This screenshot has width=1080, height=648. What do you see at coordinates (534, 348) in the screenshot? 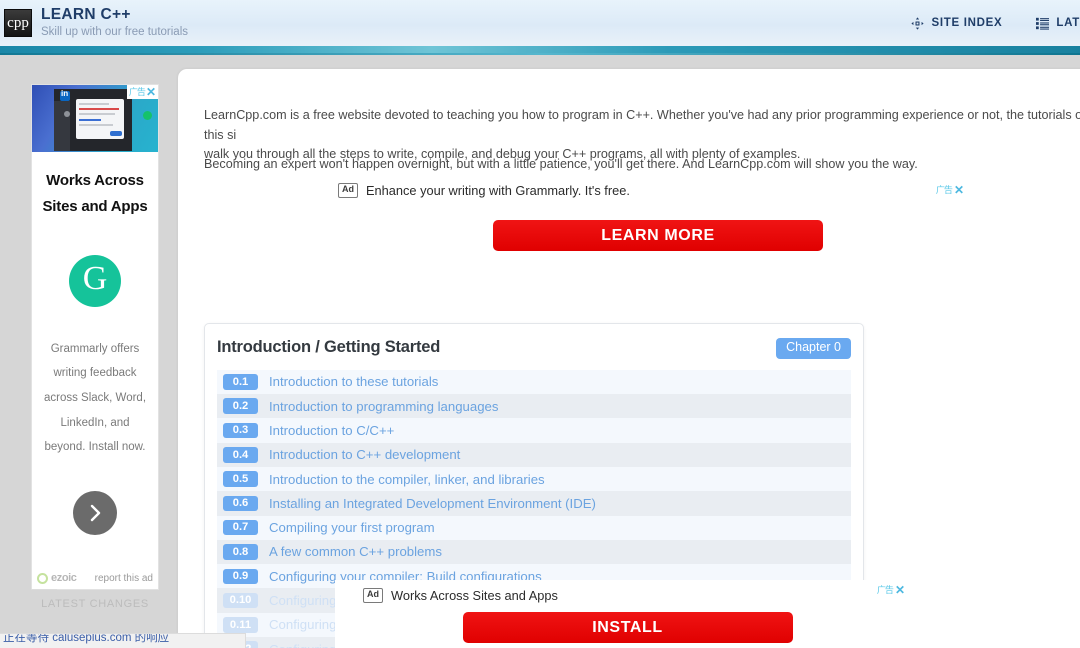
I see `chapter-header: Introduction / Getting Started Chapter 0` at bounding box center [534, 348].